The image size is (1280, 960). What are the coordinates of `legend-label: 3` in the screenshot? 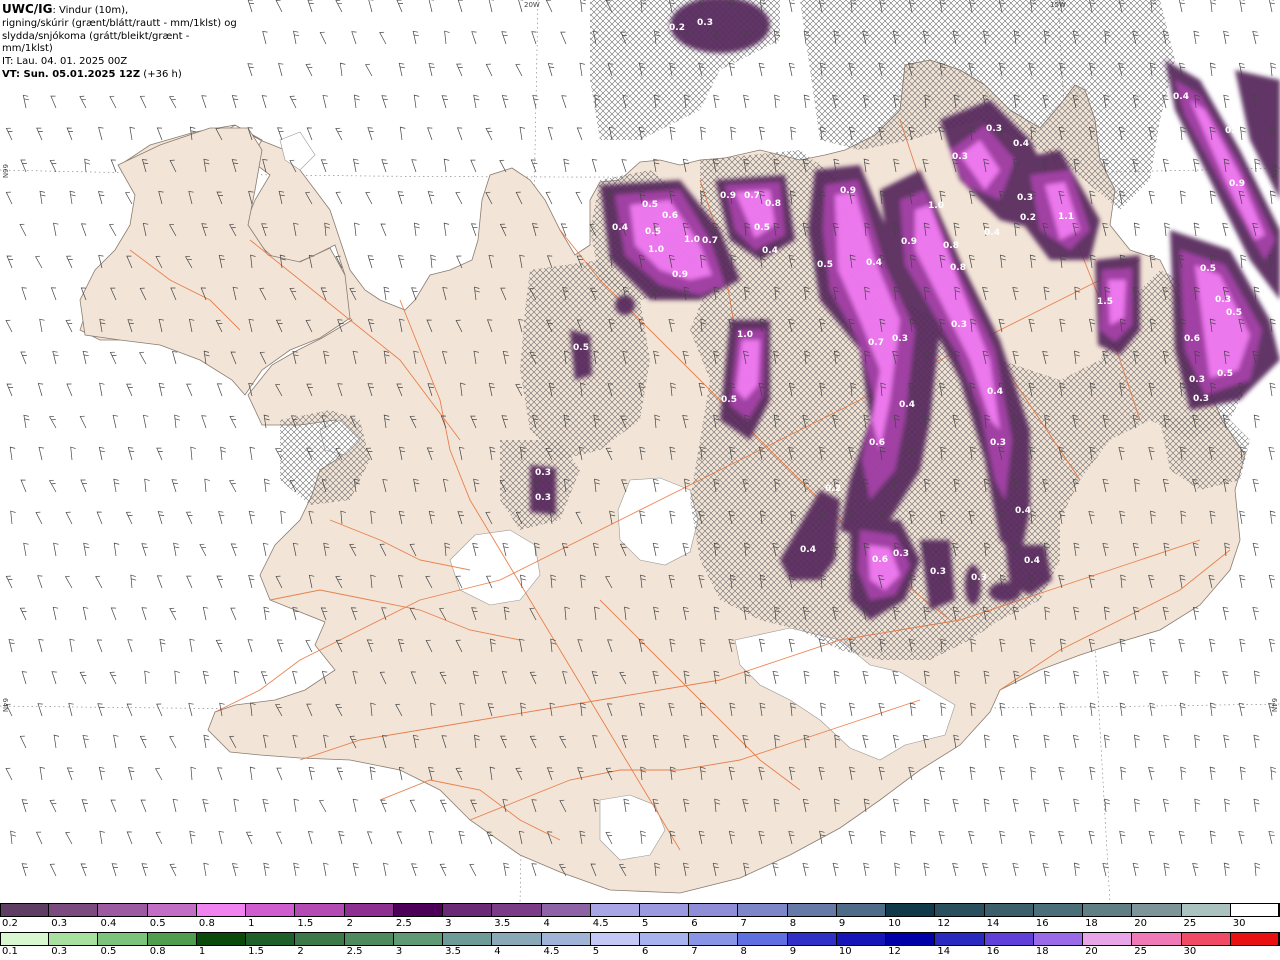 It's located at (399, 951).